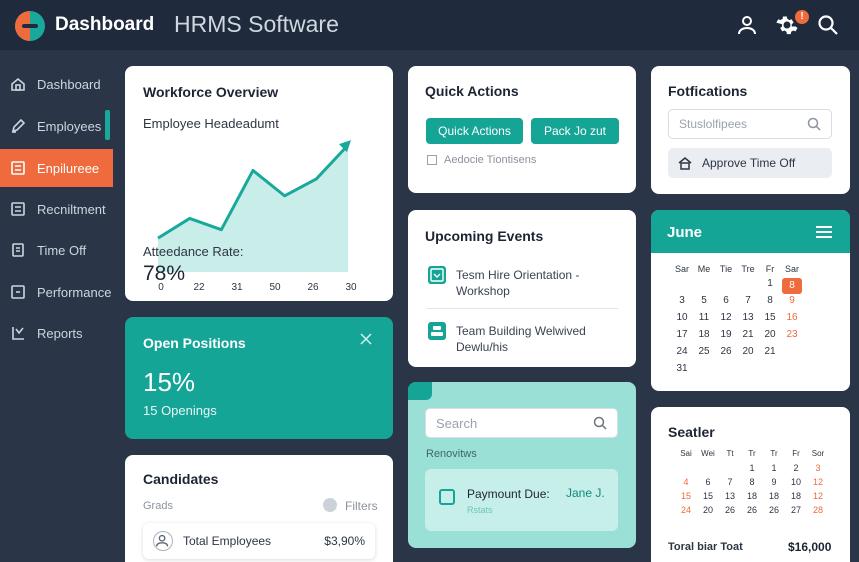 The height and width of the screenshot is (562, 859). What do you see at coordinates (74, 292) in the screenshot?
I see `sidebar-item-label: Performance` at bounding box center [74, 292].